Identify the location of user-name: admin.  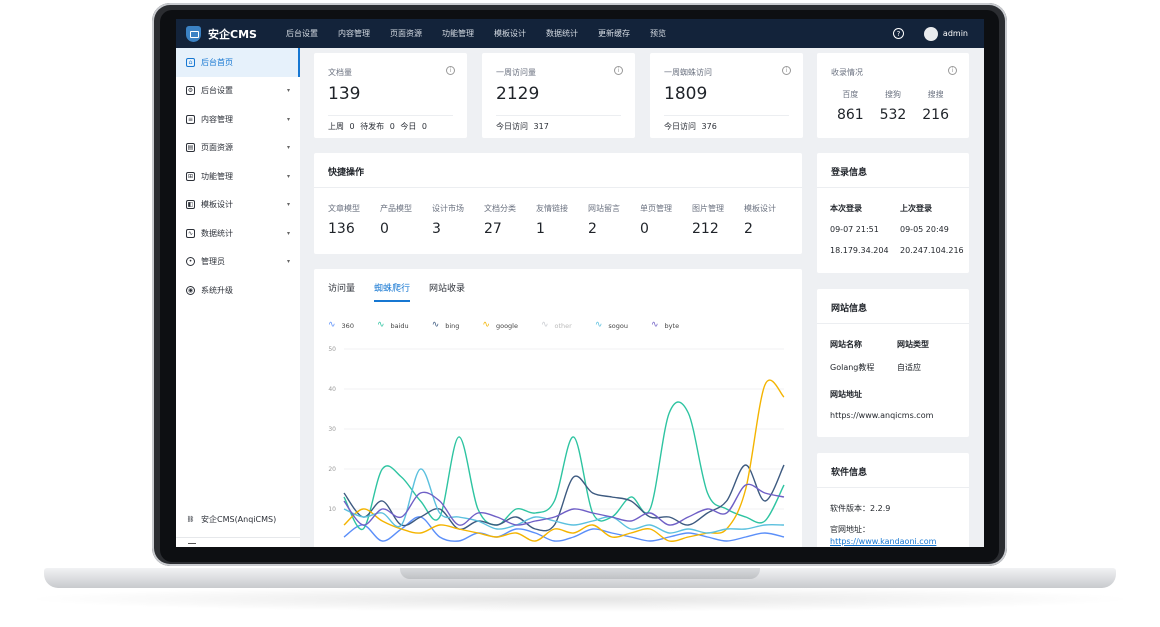
(955, 33).